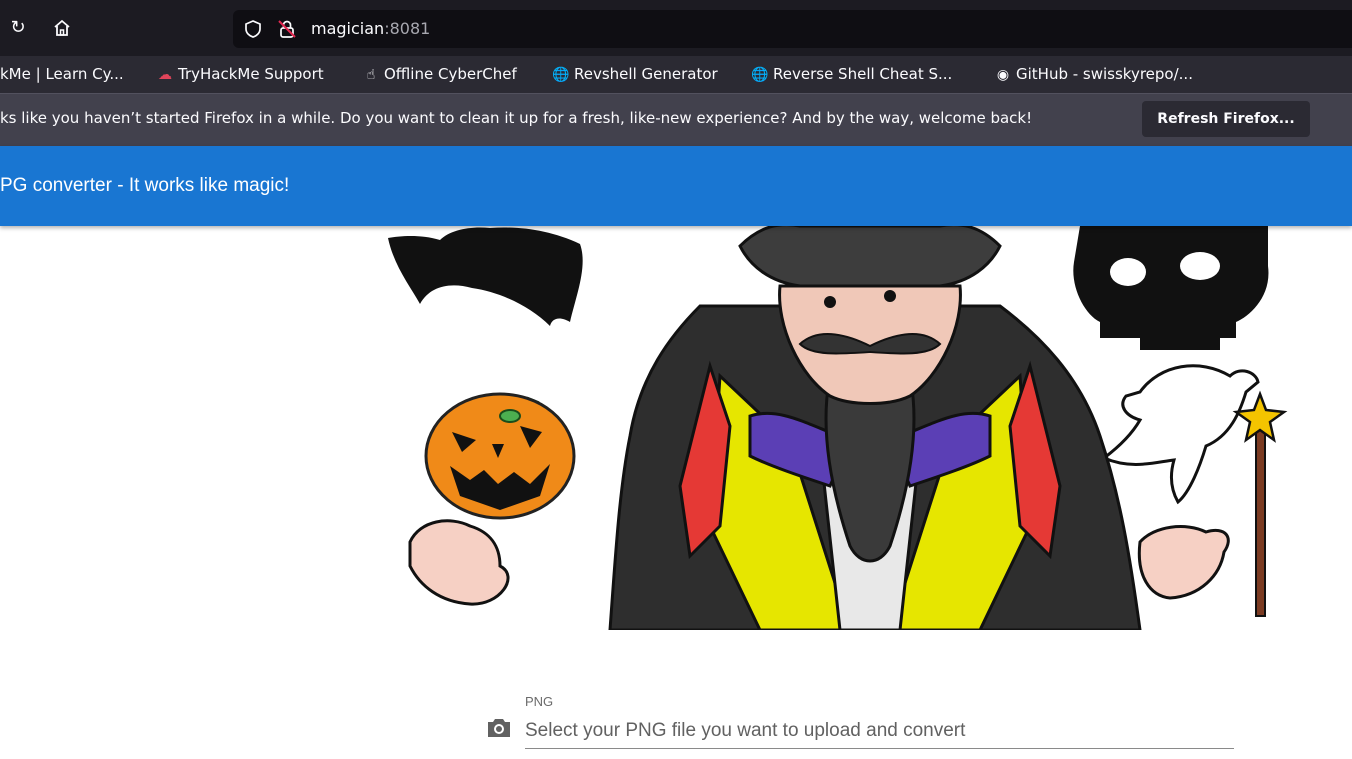 Image resolution: width=1352 pixels, height=759 pixels. What do you see at coordinates (676, 186) in the screenshot?
I see `app-header: PG converter - It works like magic!` at bounding box center [676, 186].